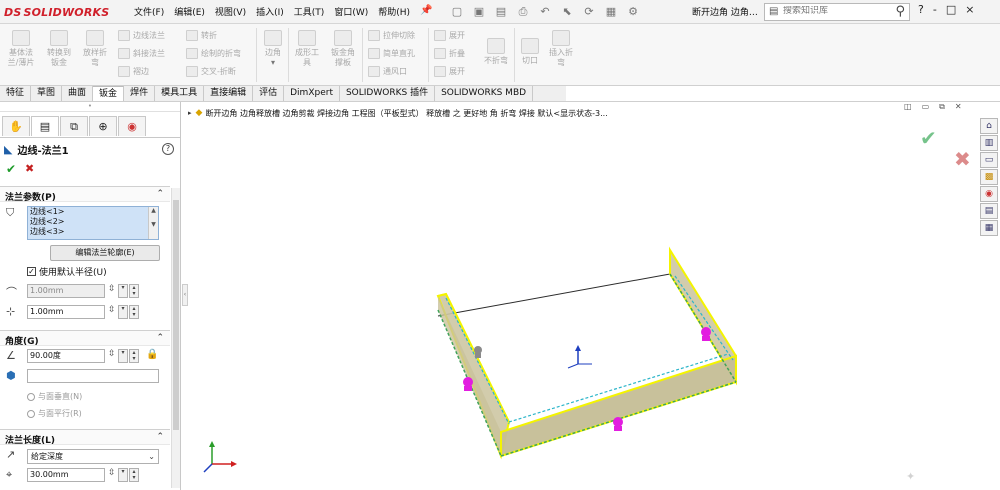 The width and height of the screenshot is (1000, 490). What do you see at coordinates (112, 473) in the screenshot?
I see `length-stepper-icon: ⇳` at bounding box center [112, 473].